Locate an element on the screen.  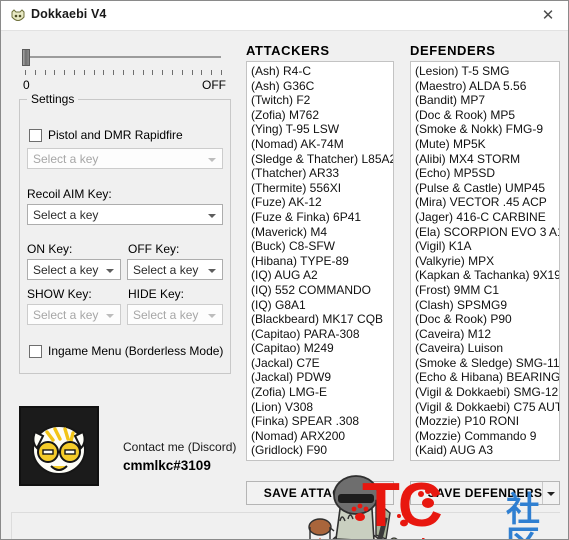
list-item: (Mozzie) Commando 9 is located at coordinates (485, 436).